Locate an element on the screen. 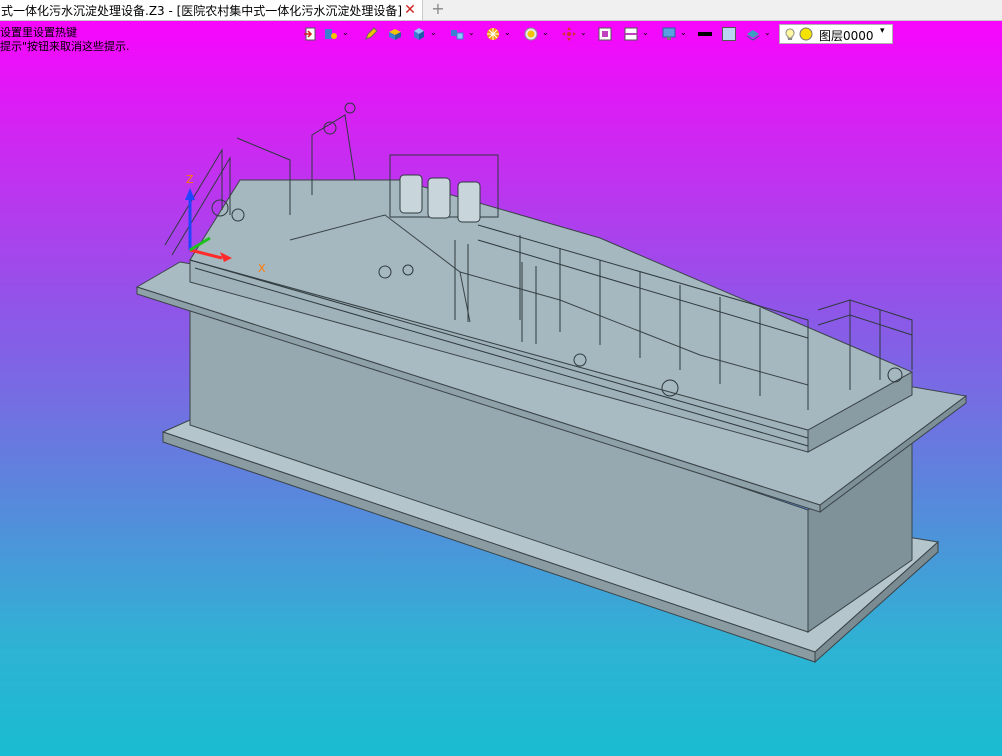 The image size is (1002, 756). chevron-down-icon: ▾ is located at coordinates (882, 31).